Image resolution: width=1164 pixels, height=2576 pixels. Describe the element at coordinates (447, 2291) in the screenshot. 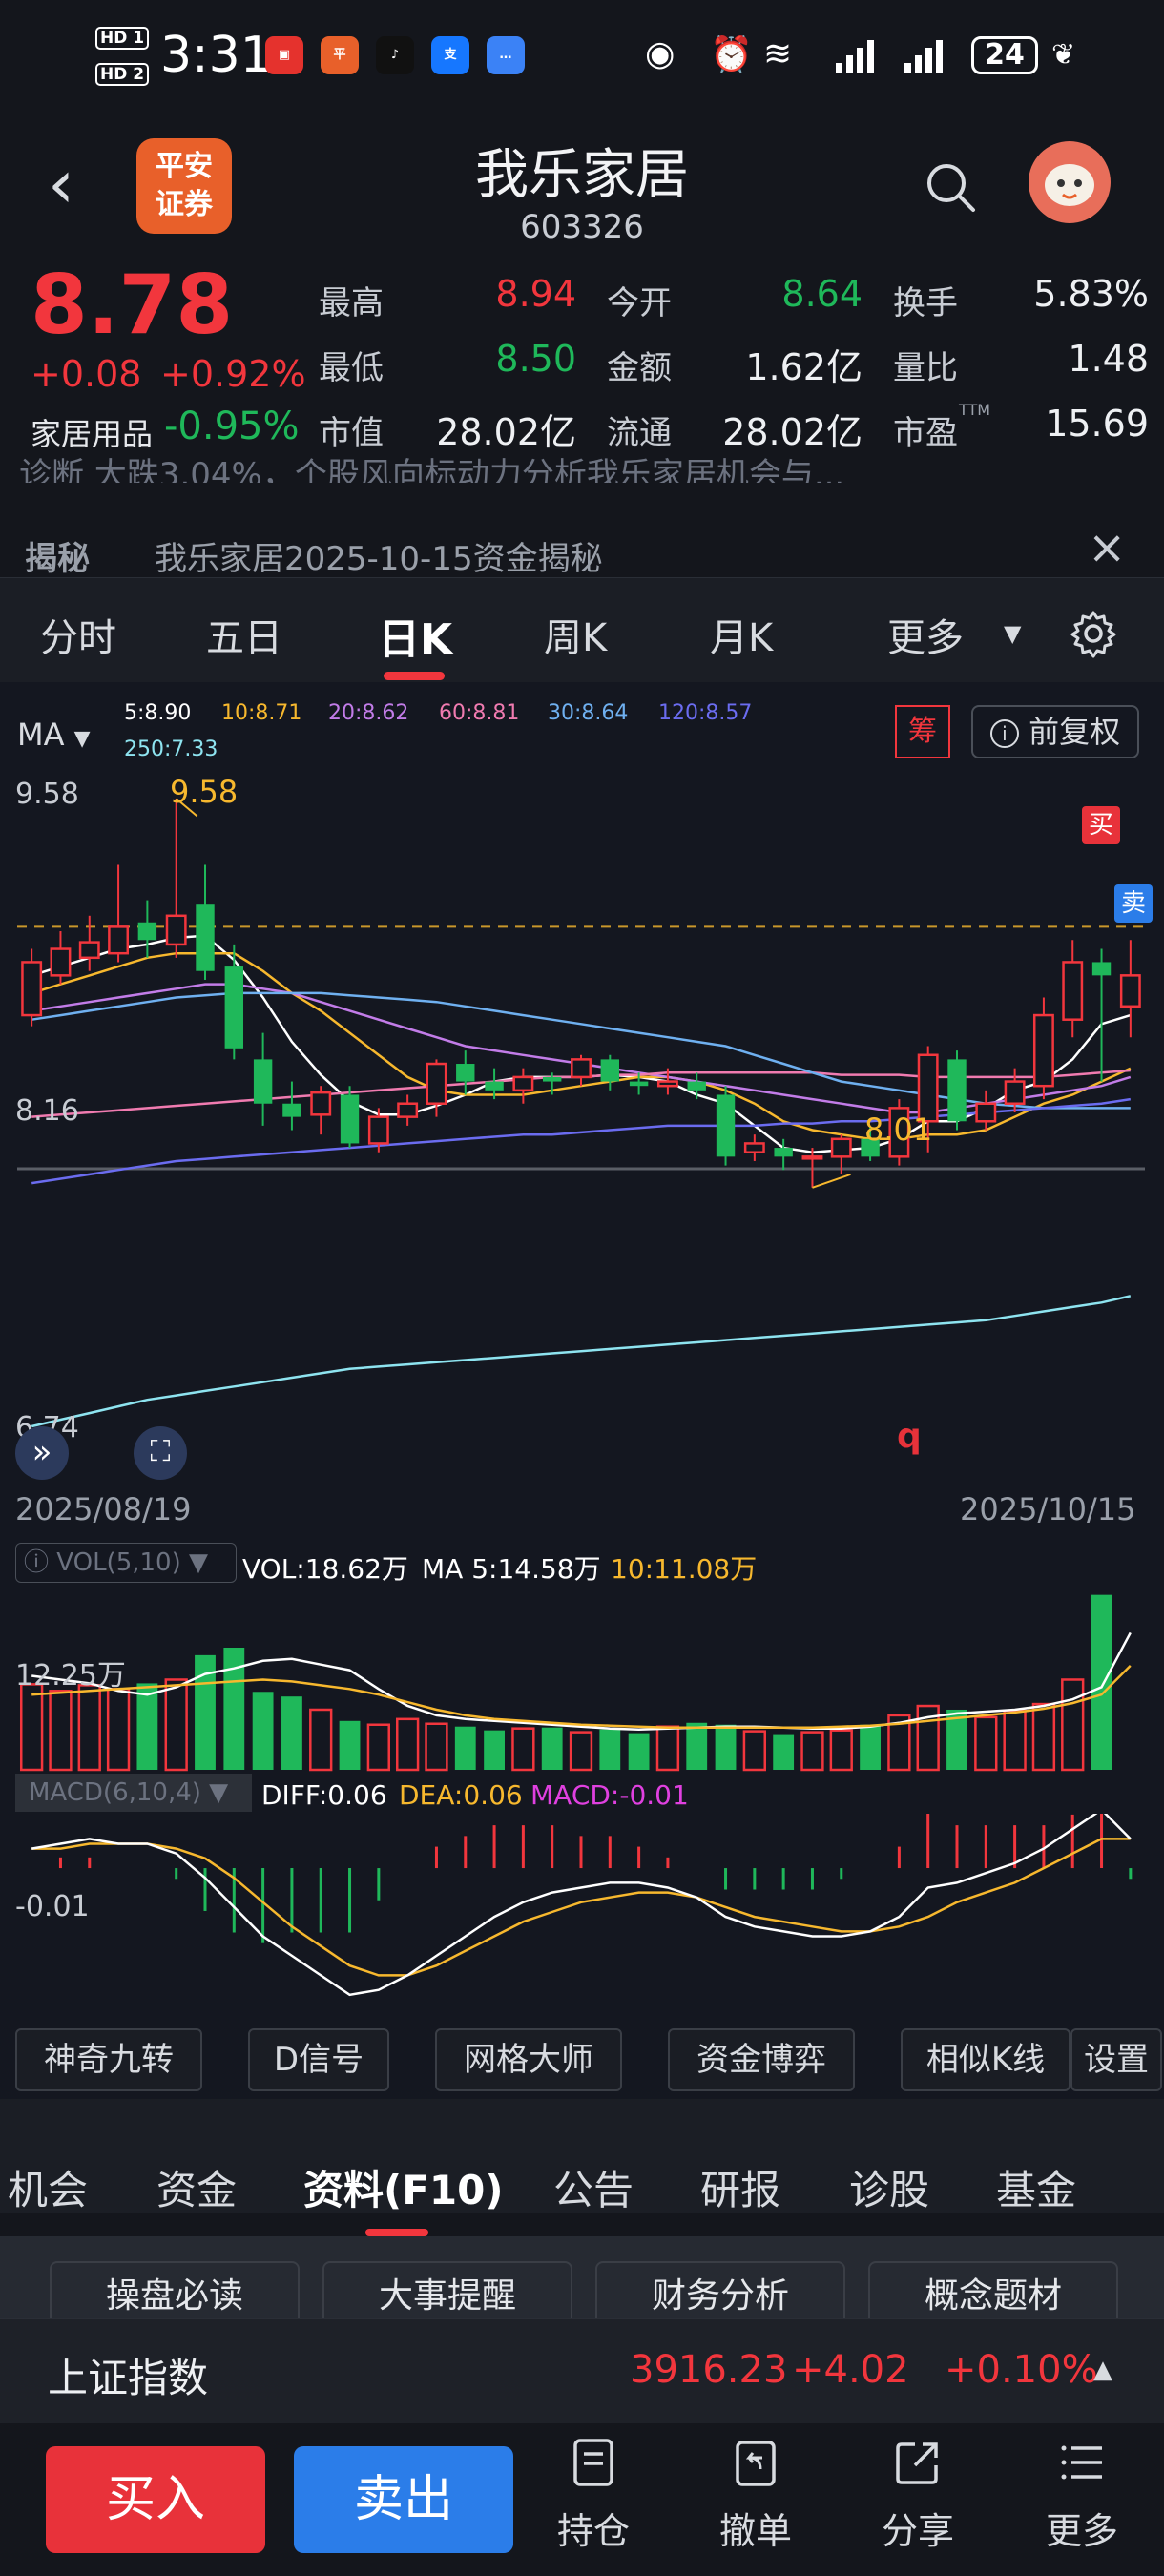

I see `f10-sub-button: 大事提醒` at that location.